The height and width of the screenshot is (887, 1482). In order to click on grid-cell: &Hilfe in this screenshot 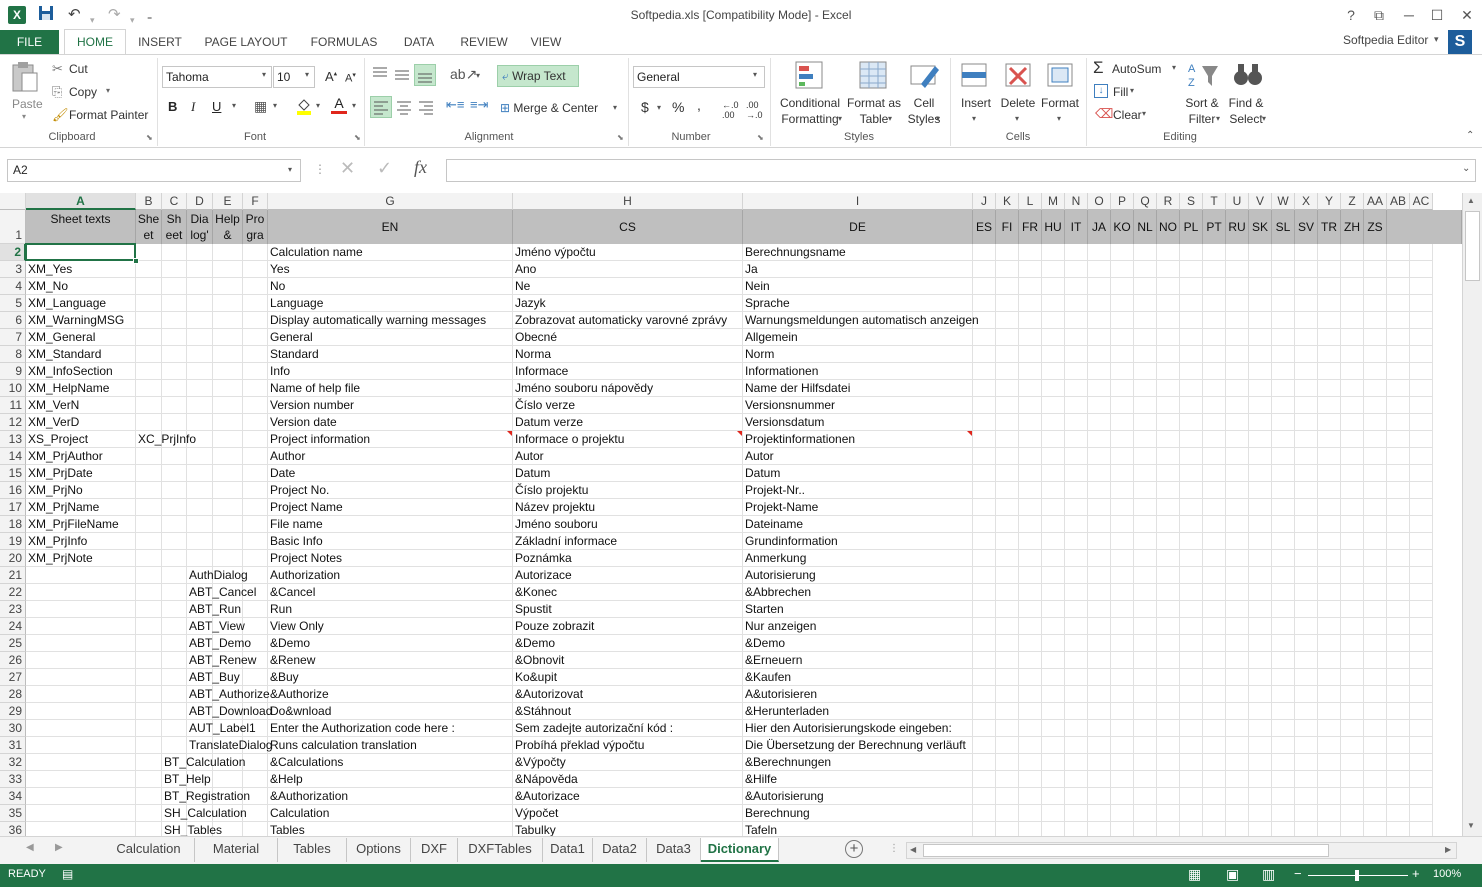, I will do `click(858, 779)`.